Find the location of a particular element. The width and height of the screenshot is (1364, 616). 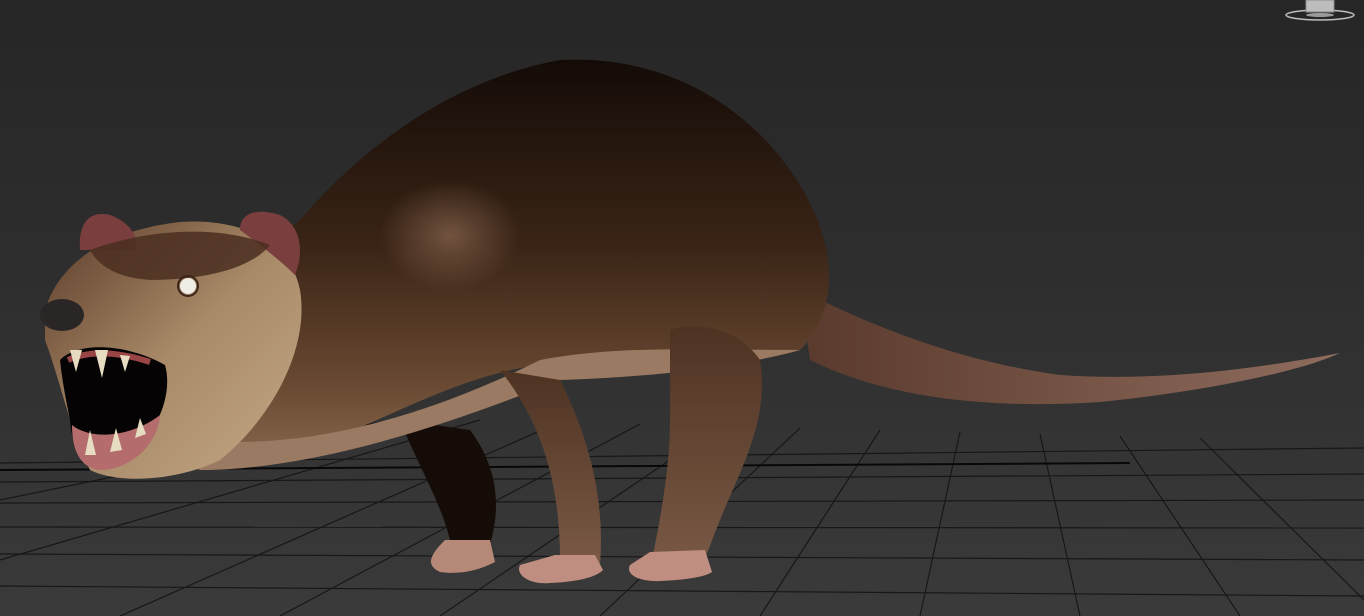

eye is located at coordinates (188, 286).